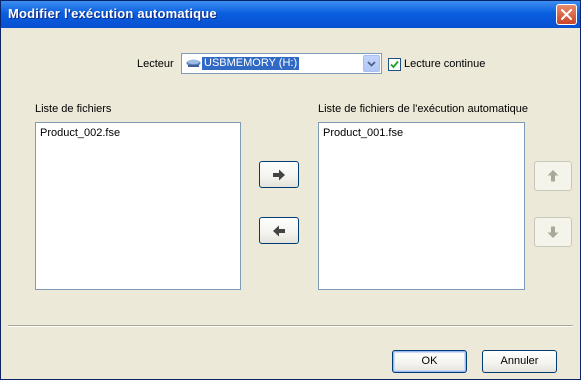  Describe the element at coordinates (445, 64) in the screenshot. I see `continuous-play-label: Lecture continue` at that location.